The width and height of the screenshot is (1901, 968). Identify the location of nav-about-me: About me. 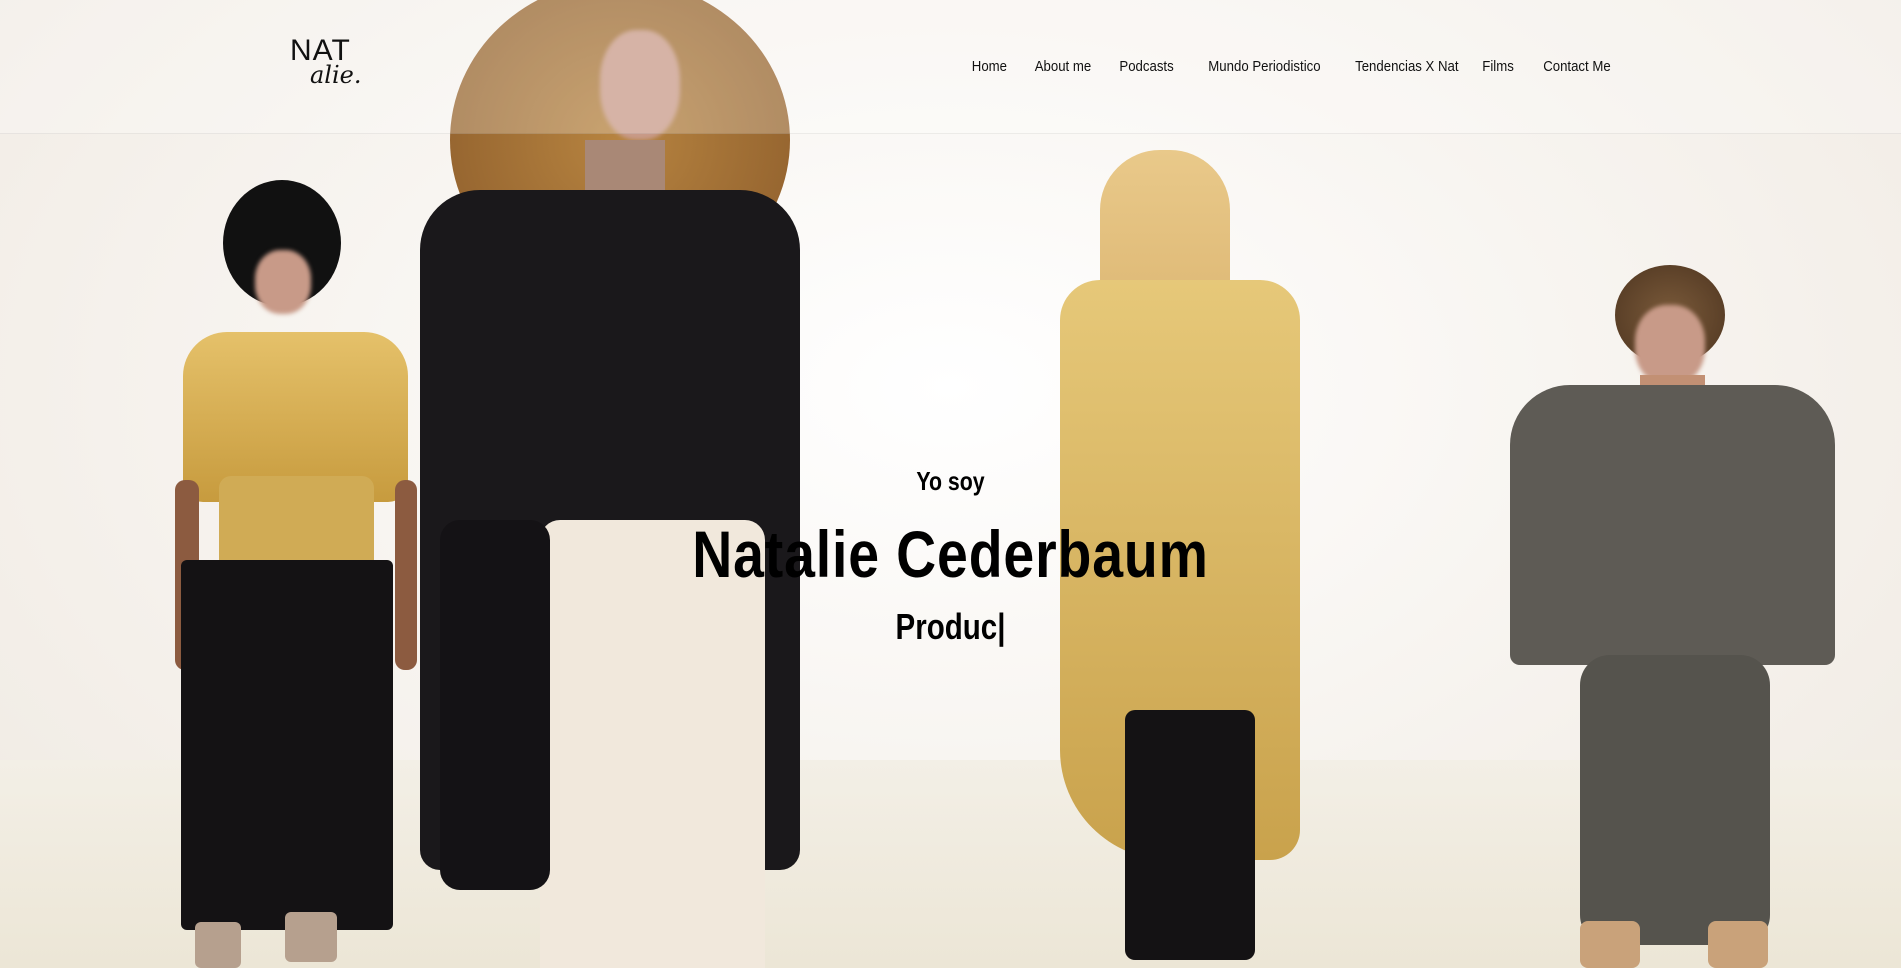
(1063, 66).